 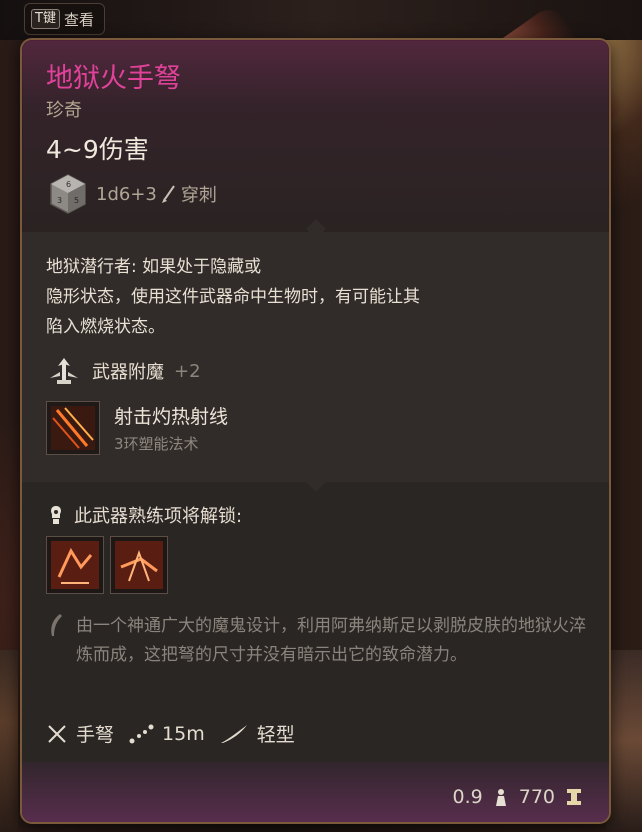 What do you see at coordinates (91, 267) in the screenshot?
I see `passive-title: 地狱潜行者:` at bounding box center [91, 267].